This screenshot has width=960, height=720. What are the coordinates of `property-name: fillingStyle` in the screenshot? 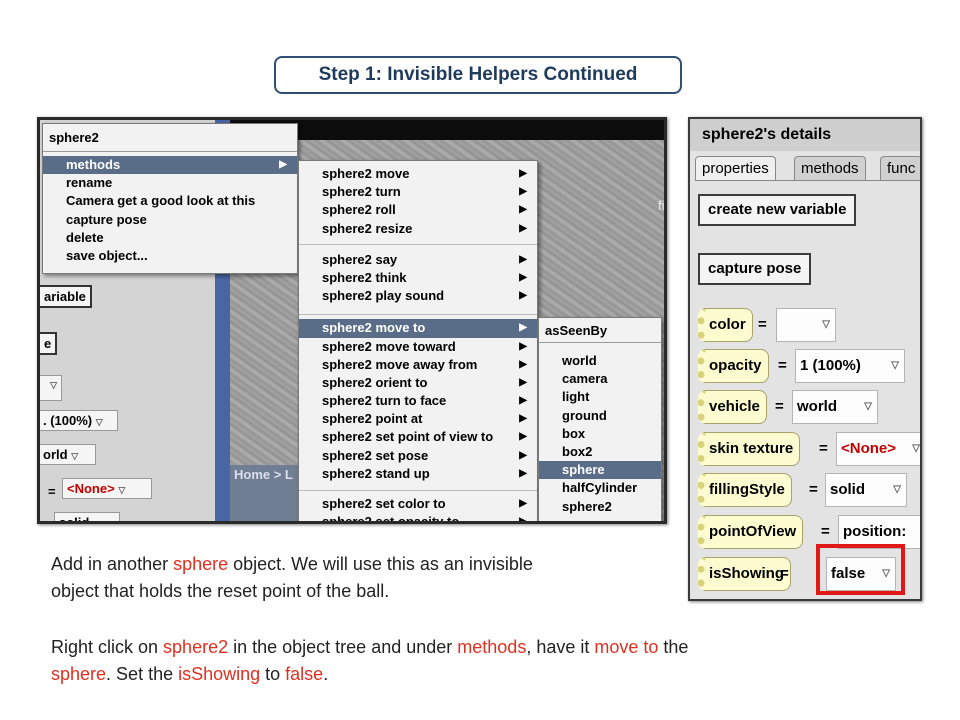 It's located at (745, 490).